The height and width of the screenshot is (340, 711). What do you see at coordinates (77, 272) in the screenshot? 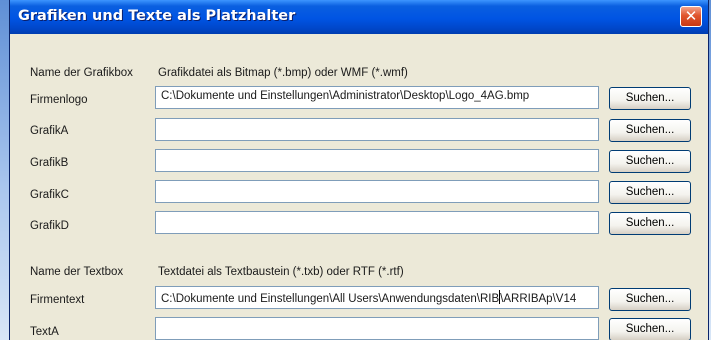
I see `texts-name-header: Name der Textbox` at bounding box center [77, 272].